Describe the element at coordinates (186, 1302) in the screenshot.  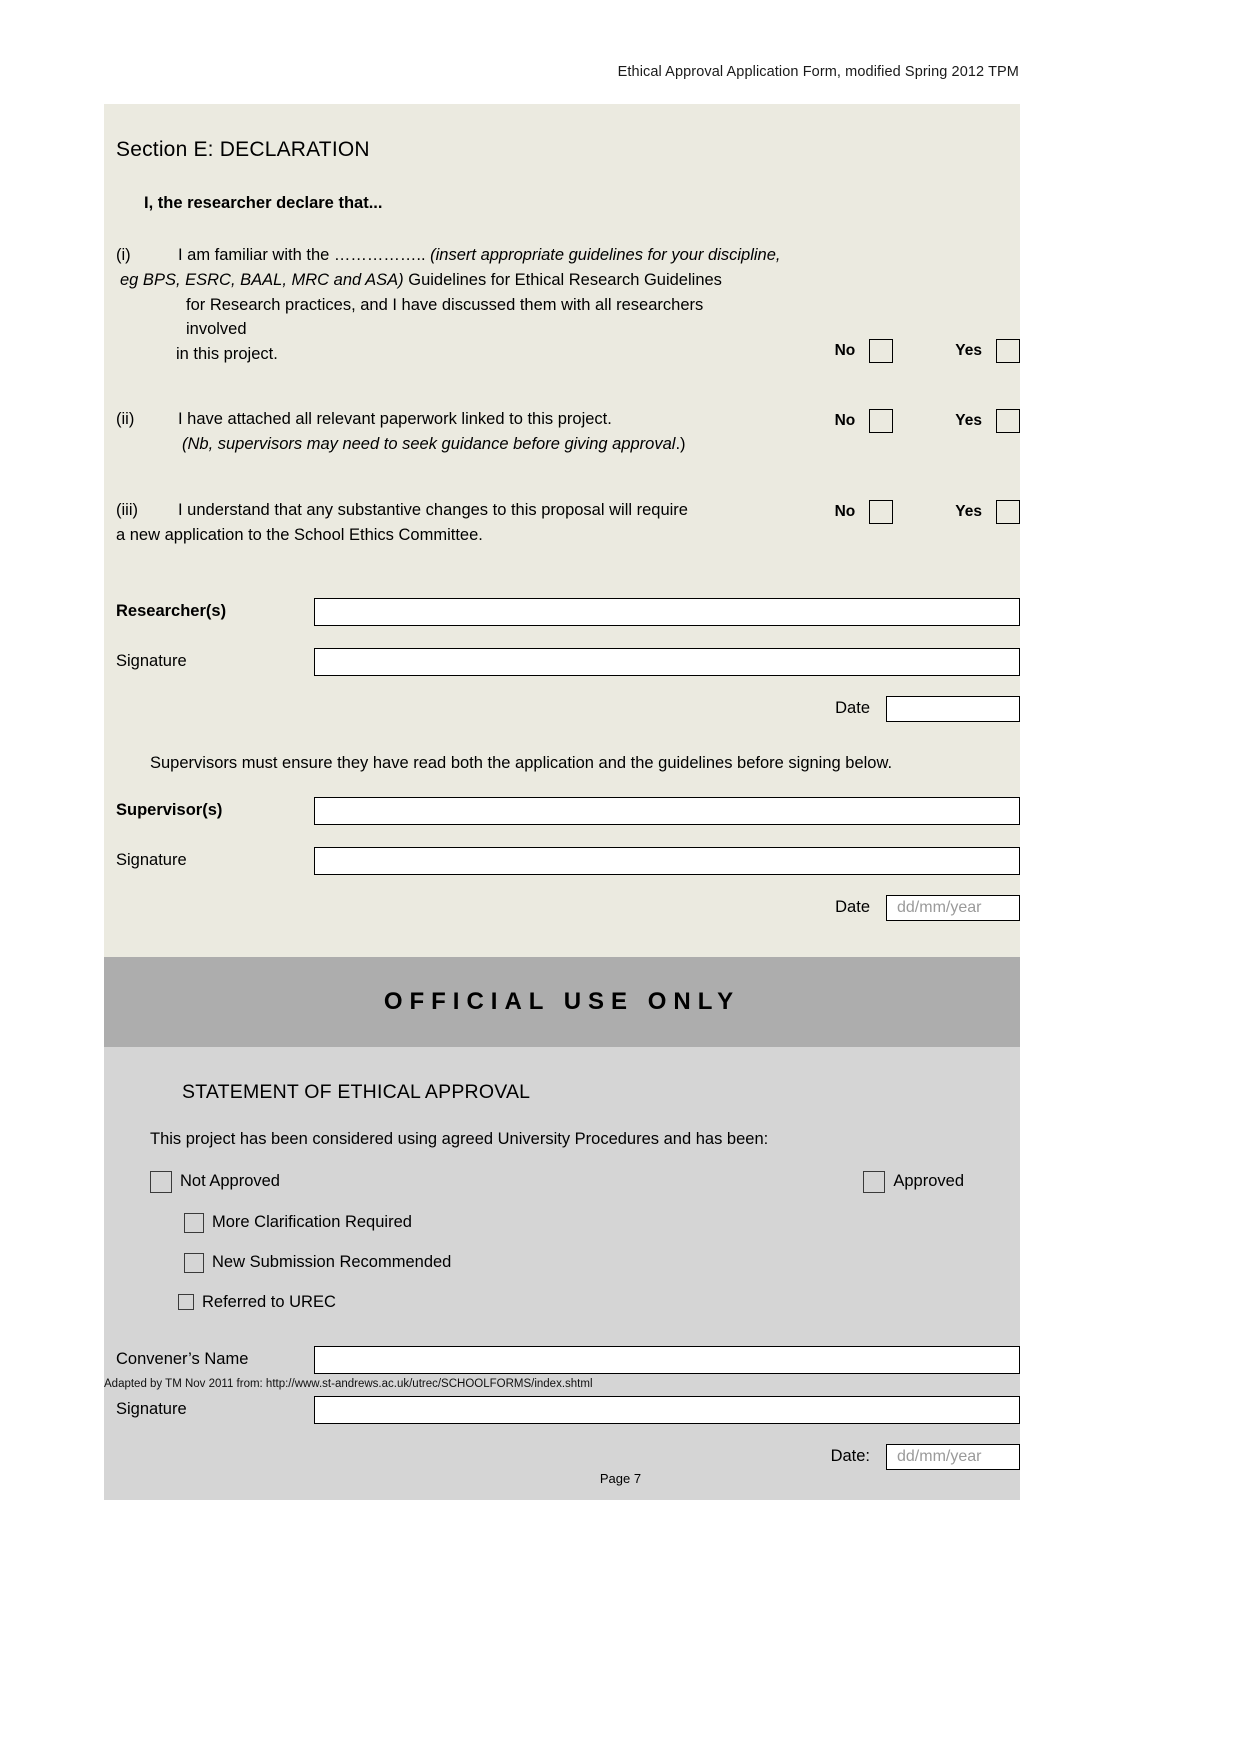
I see `referred-urec-checkbox` at that location.